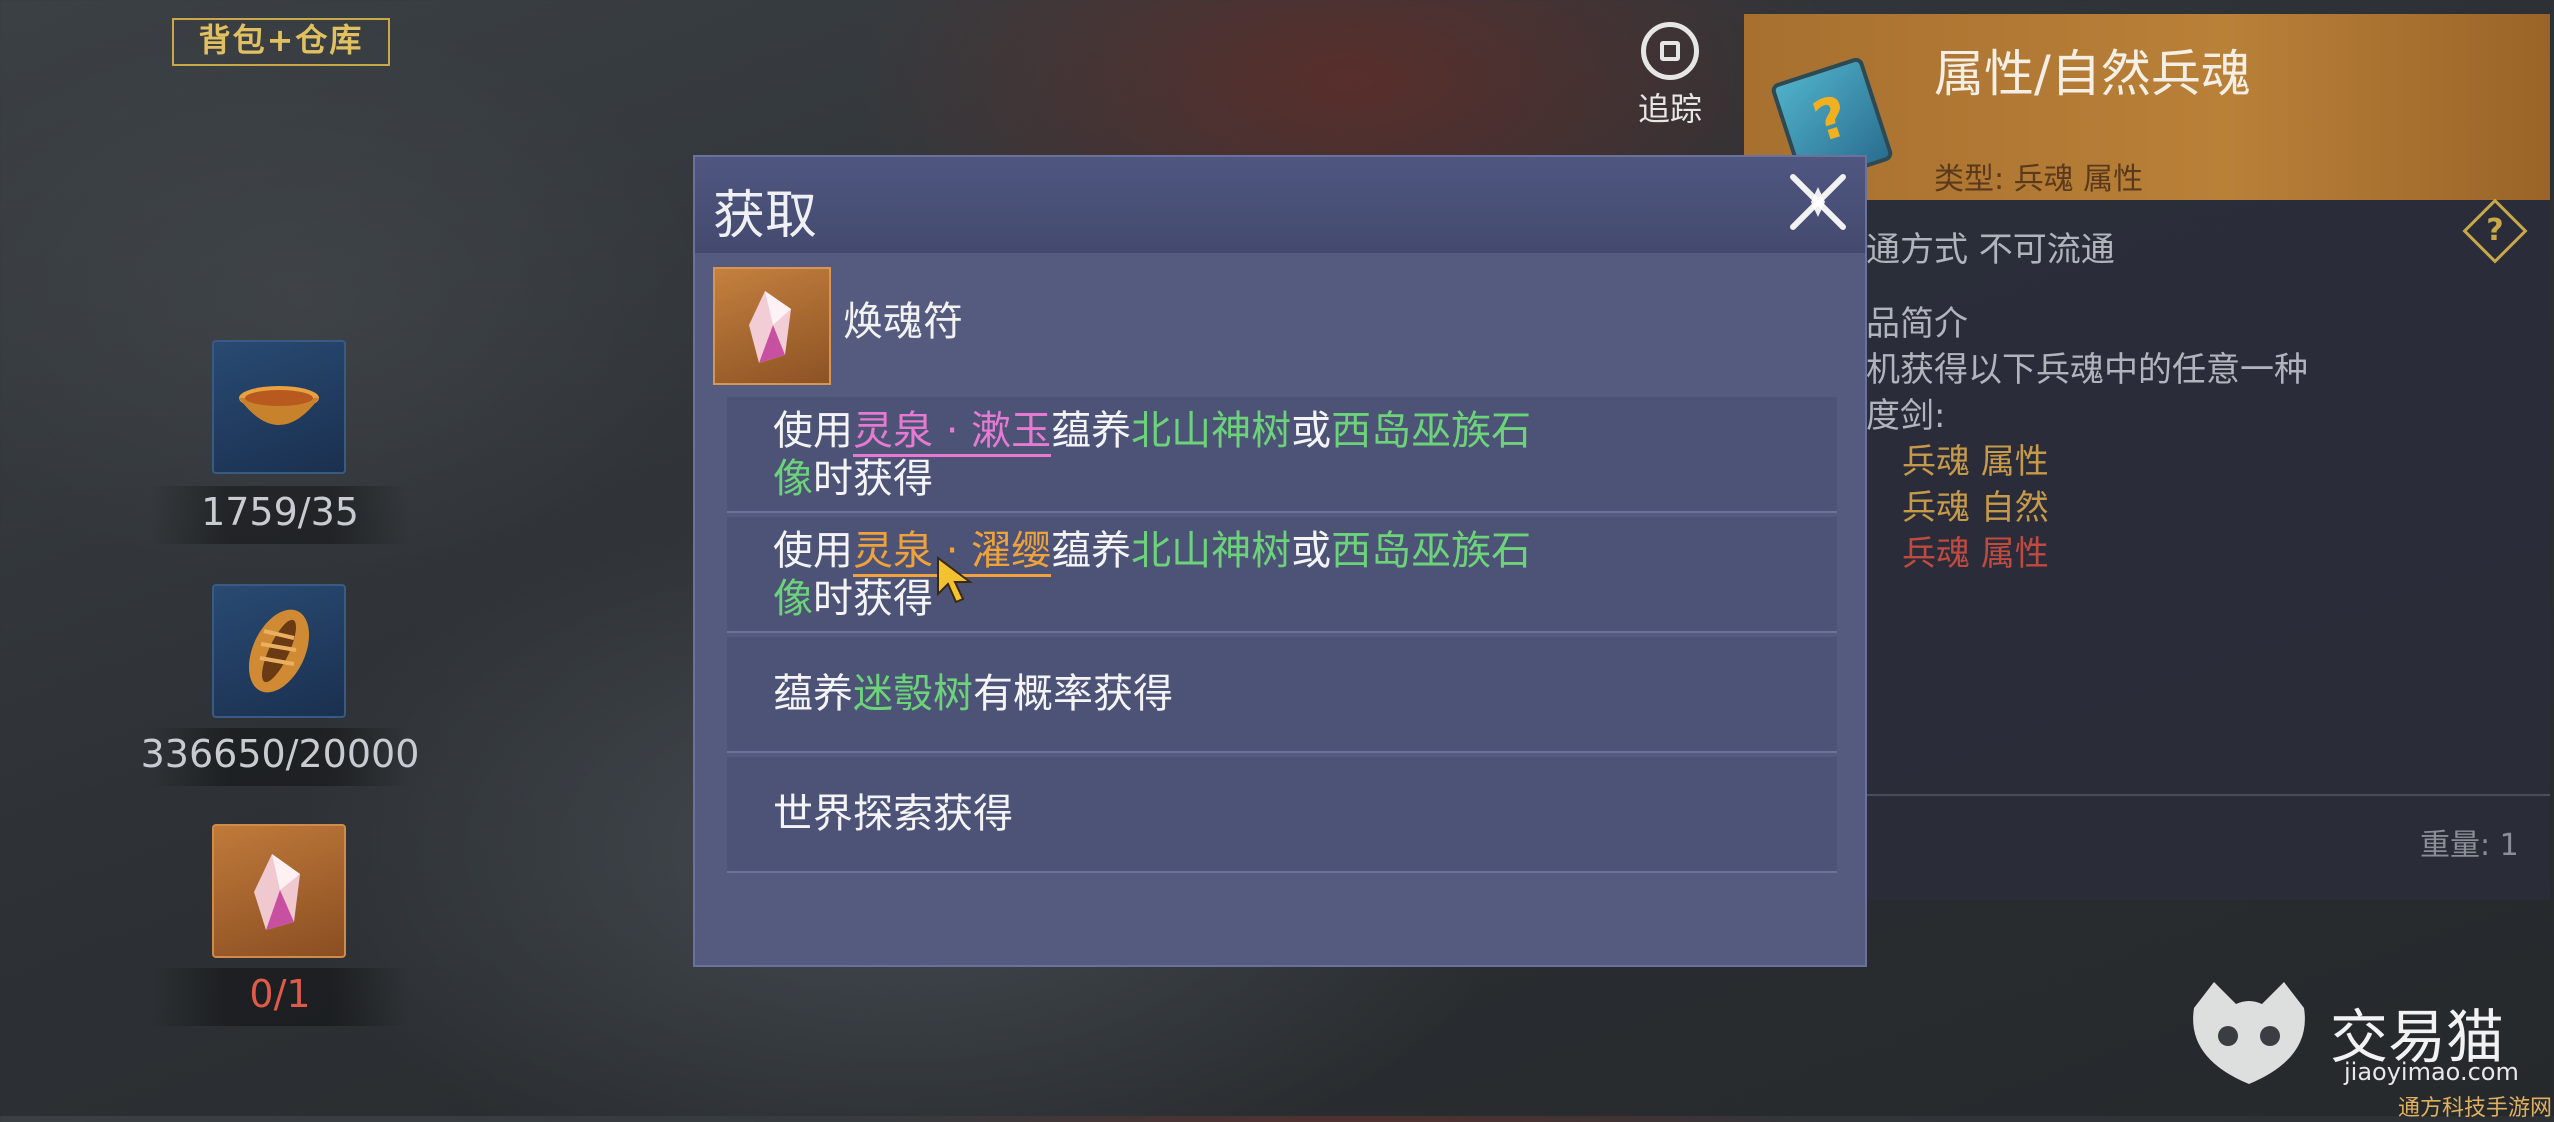 This screenshot has width=2554, height=1122. What do you see at coordinates (1670, 51) in the screenshot?
I see `track-icon` at bounding box center [1670, 51].